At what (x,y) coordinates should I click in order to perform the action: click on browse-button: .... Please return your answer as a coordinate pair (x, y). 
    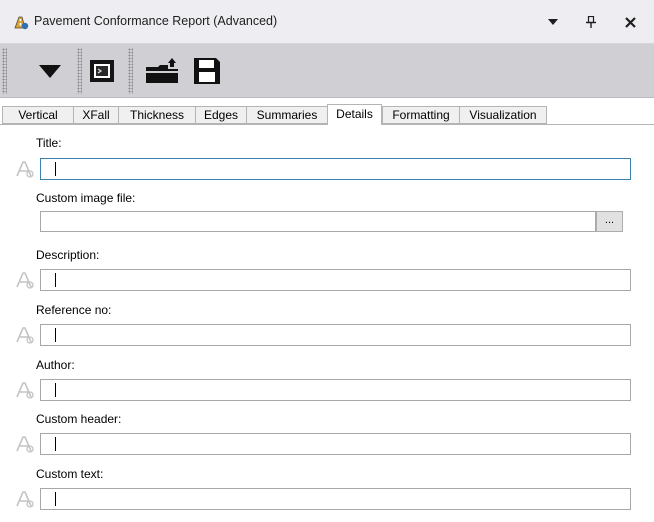
    Looking at the image, I should click on (609, 221).